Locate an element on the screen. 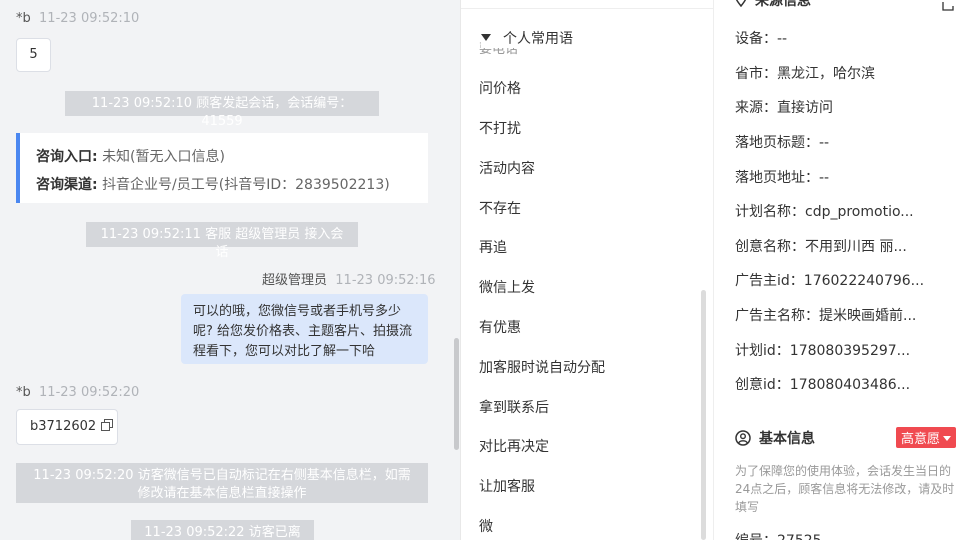 This screenshot has height=540, width=971. info-value: 黑龙江，哈尔滨 is located at coordinates (826, 74).